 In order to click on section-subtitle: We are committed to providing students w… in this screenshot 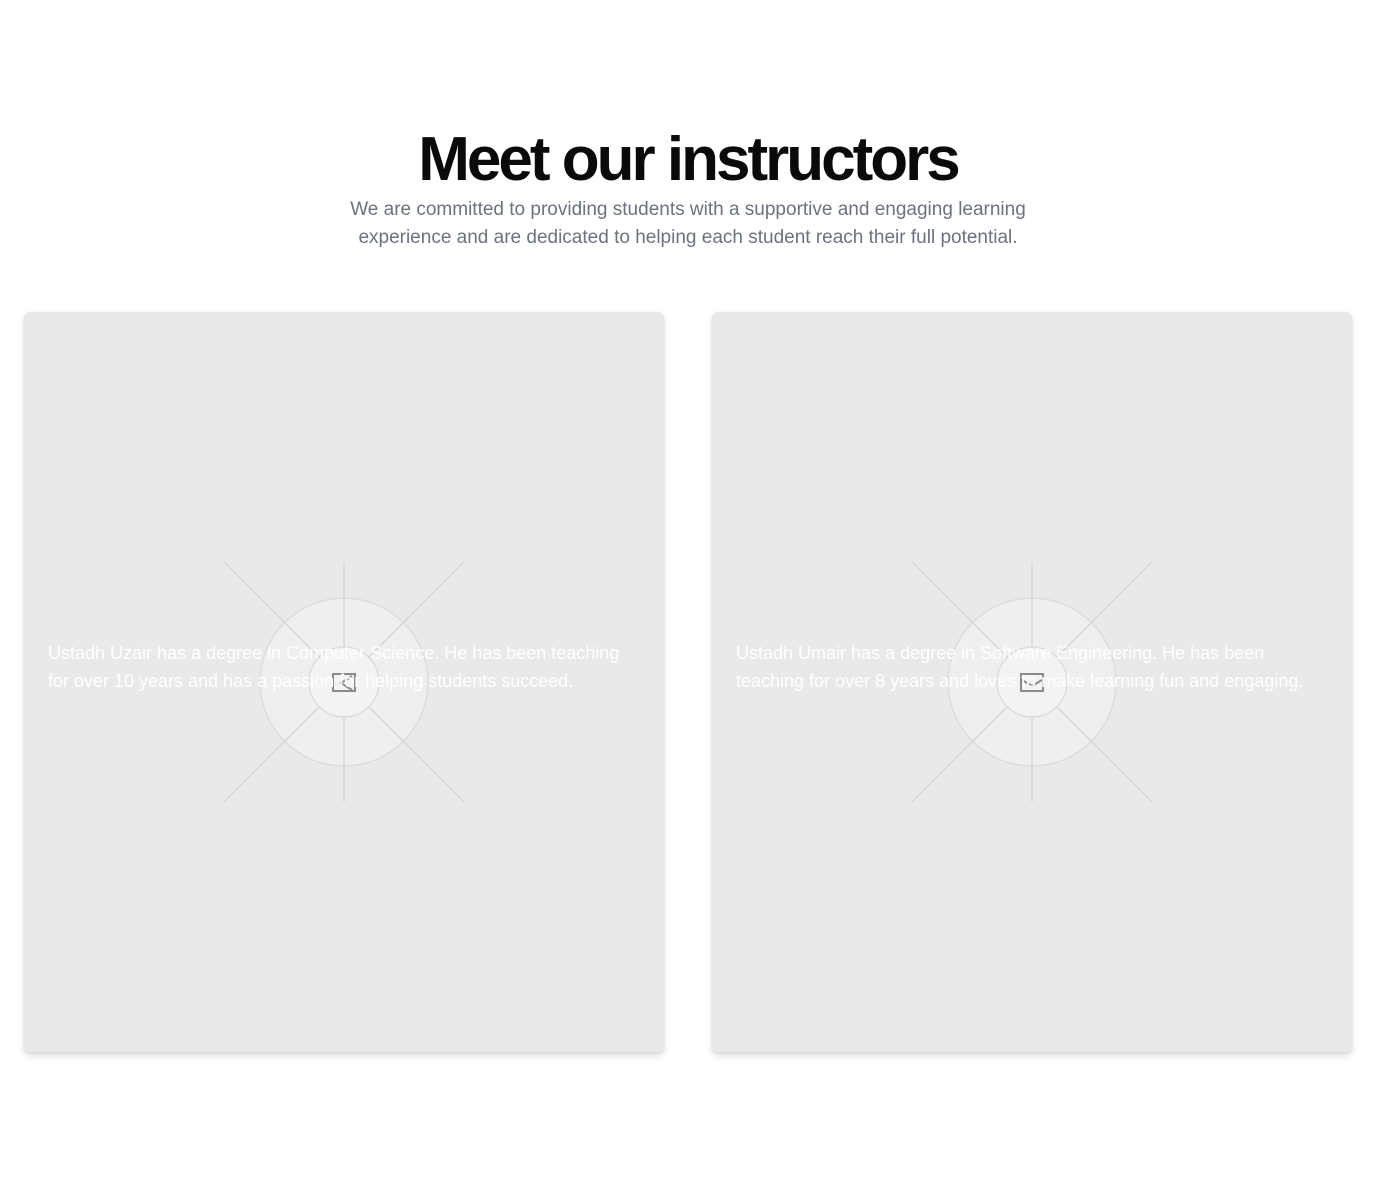, I will do `click(688, 223)`.